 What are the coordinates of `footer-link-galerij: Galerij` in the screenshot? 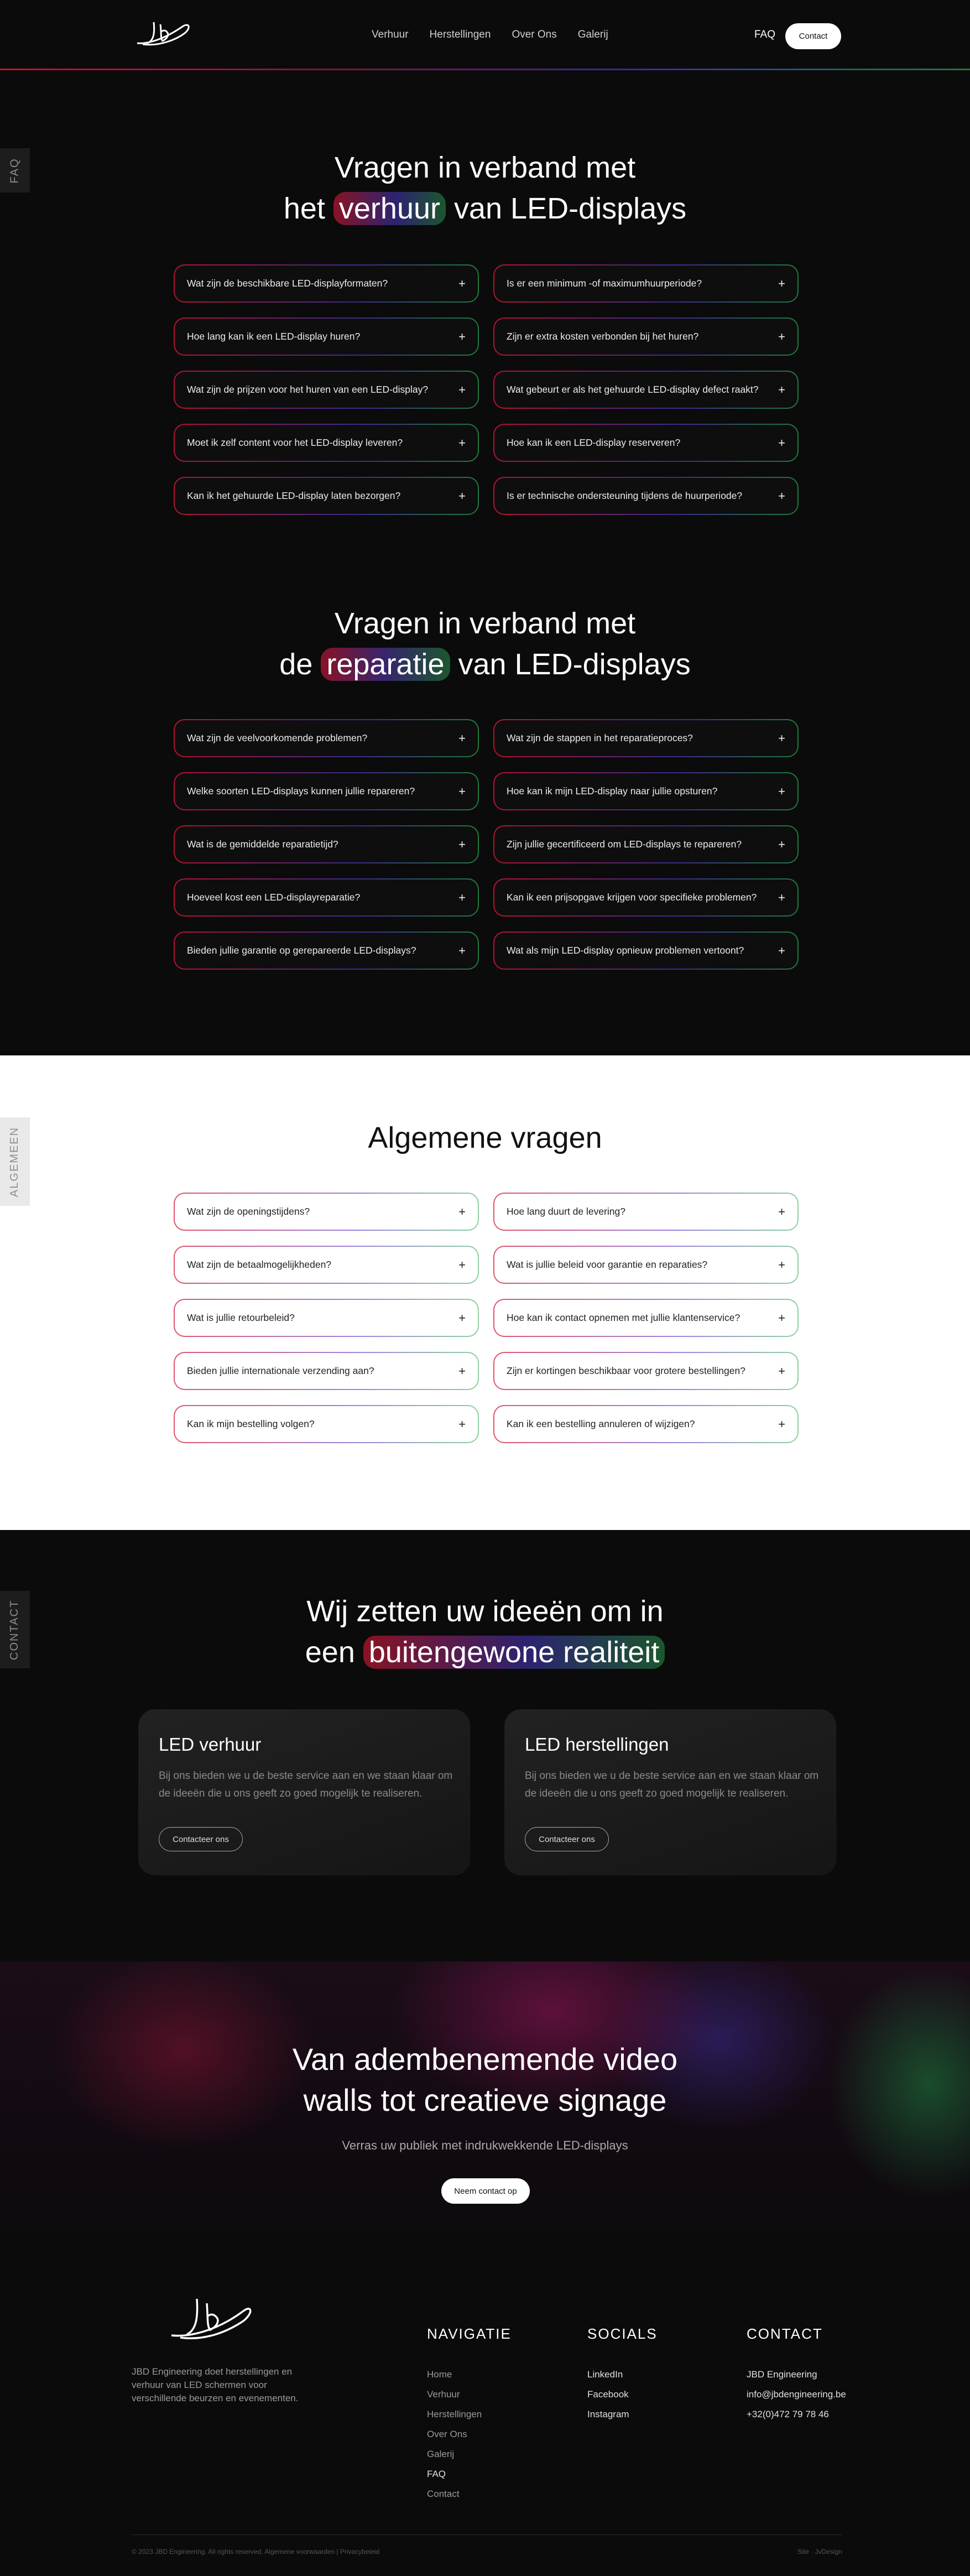 It's located at (469, 2454).